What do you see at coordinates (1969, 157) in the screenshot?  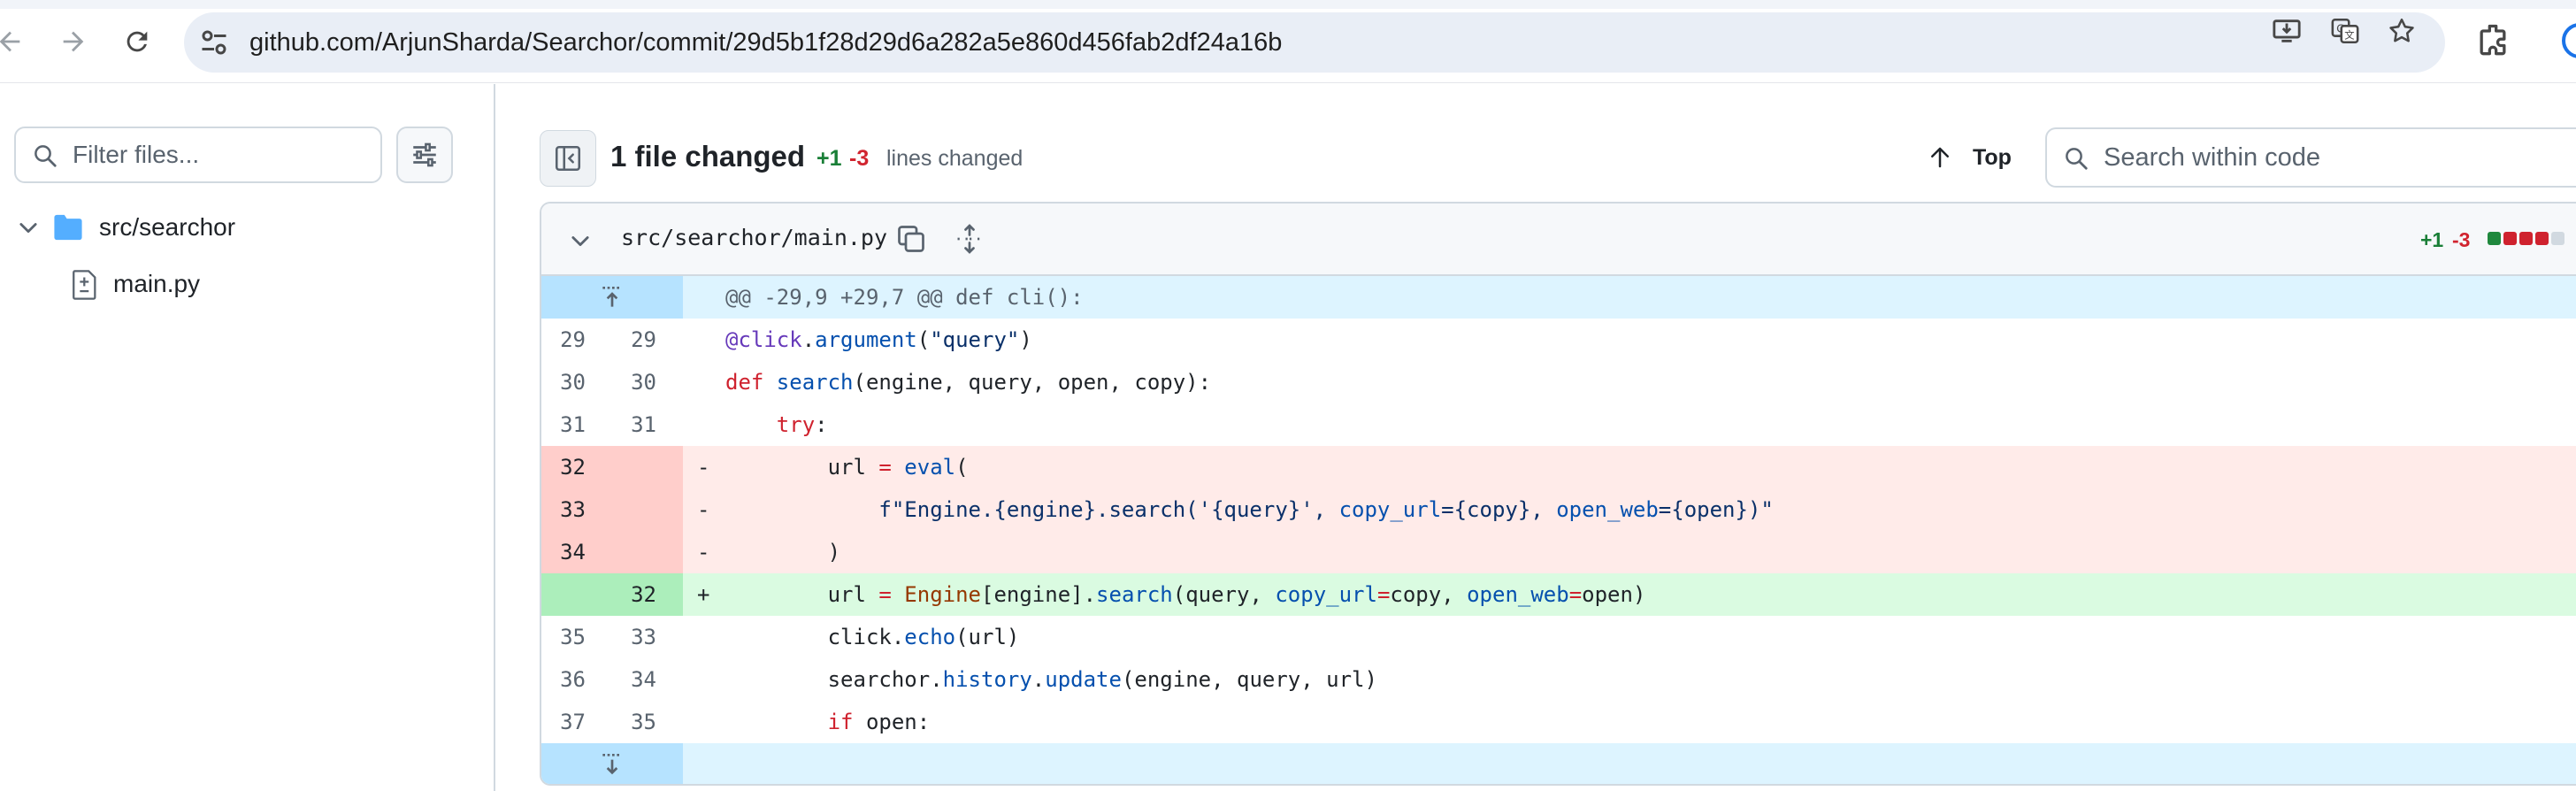 I see `scroll-top-button: Top` at bounding box center [1969, 157].